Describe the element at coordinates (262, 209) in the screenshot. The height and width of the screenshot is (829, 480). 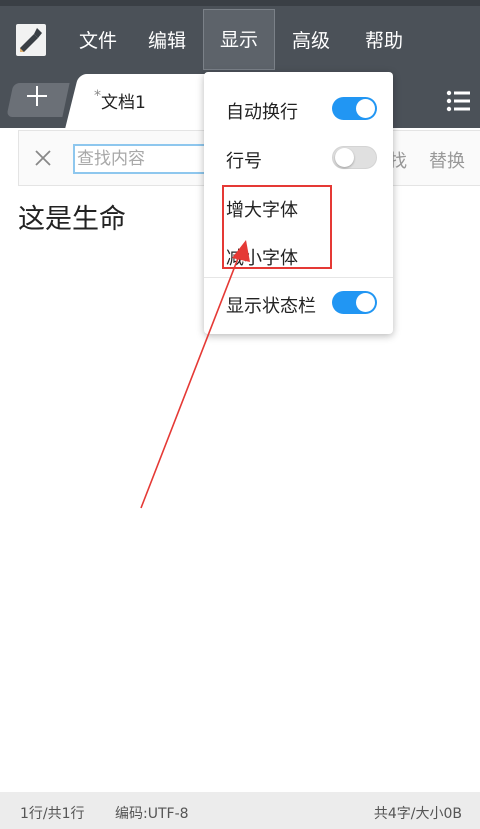
I see `menu-item-increase-font: 增大字体` at that location.